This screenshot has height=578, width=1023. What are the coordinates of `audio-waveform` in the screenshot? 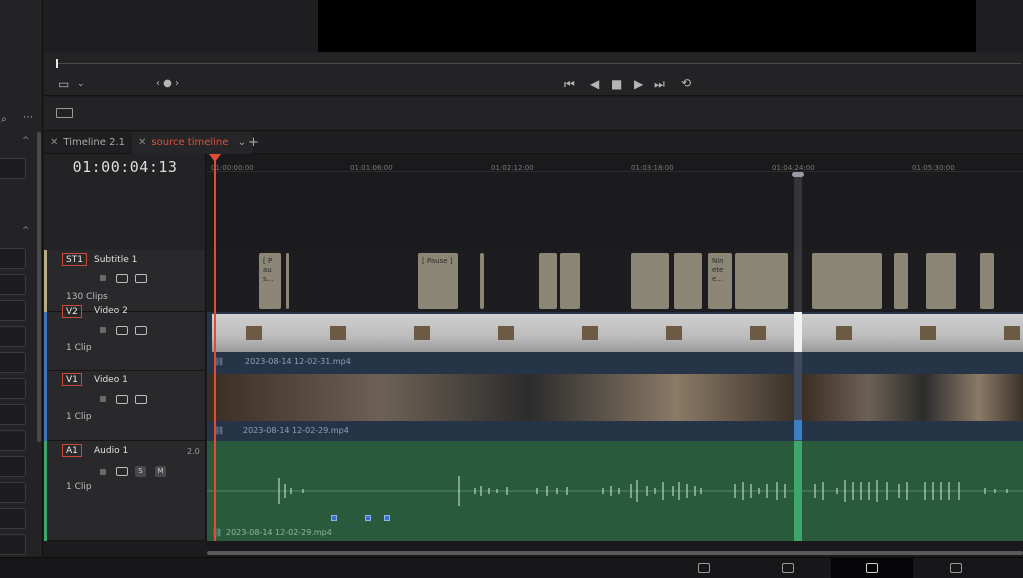 It's located at (615, 491).